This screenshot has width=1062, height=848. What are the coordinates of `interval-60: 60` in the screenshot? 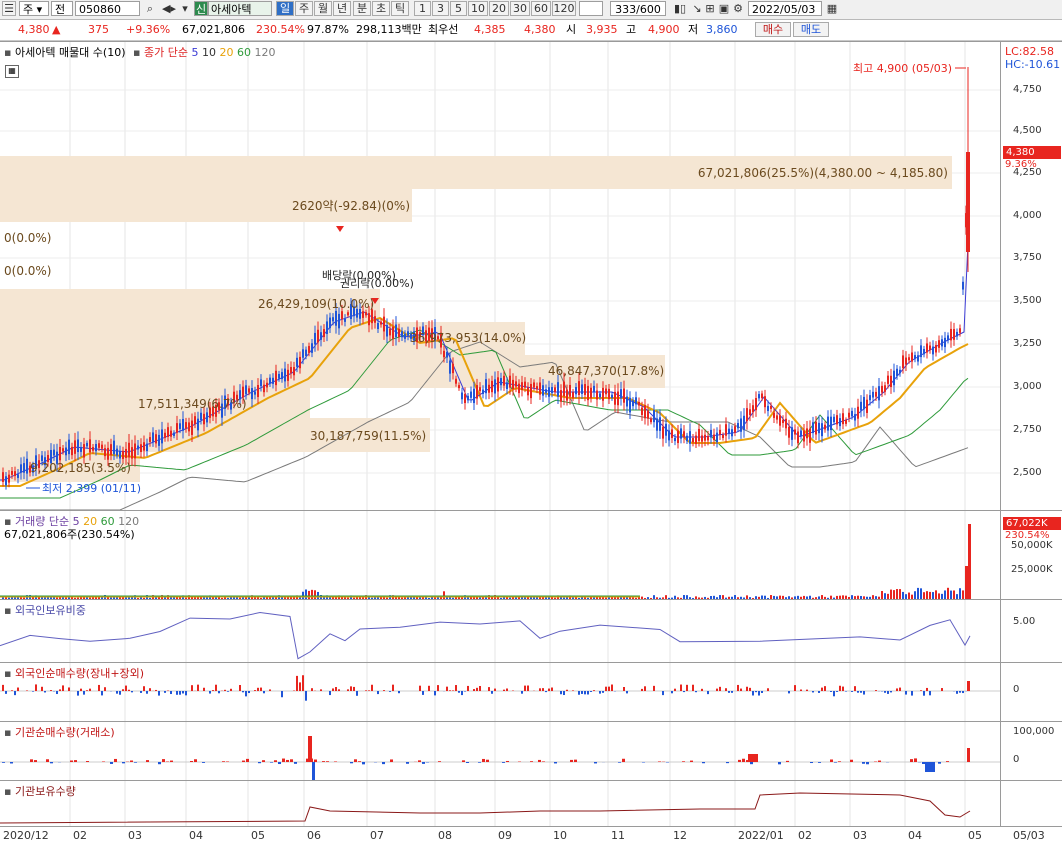 It's located at (541, 8).